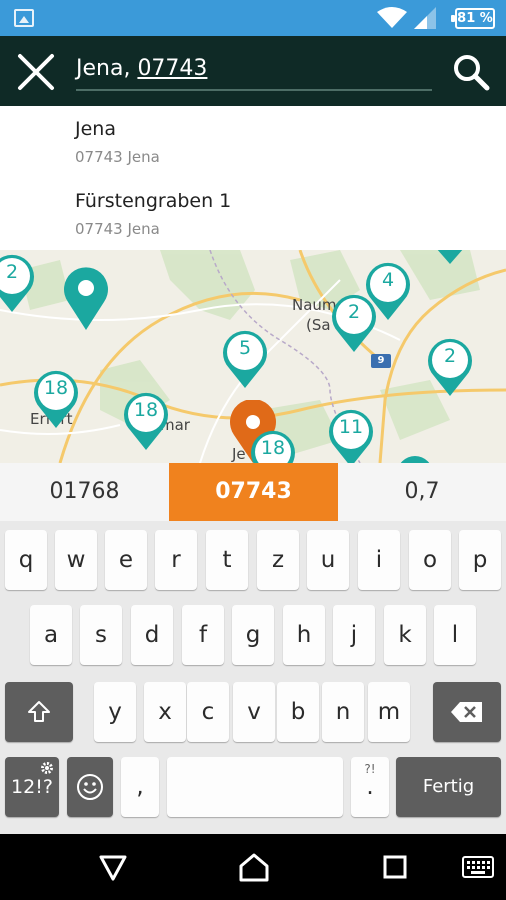  What do you see at coordinates (448, 787) in the screenshot?
I see `done-key: Fertig` at bounding box center [448, 787].